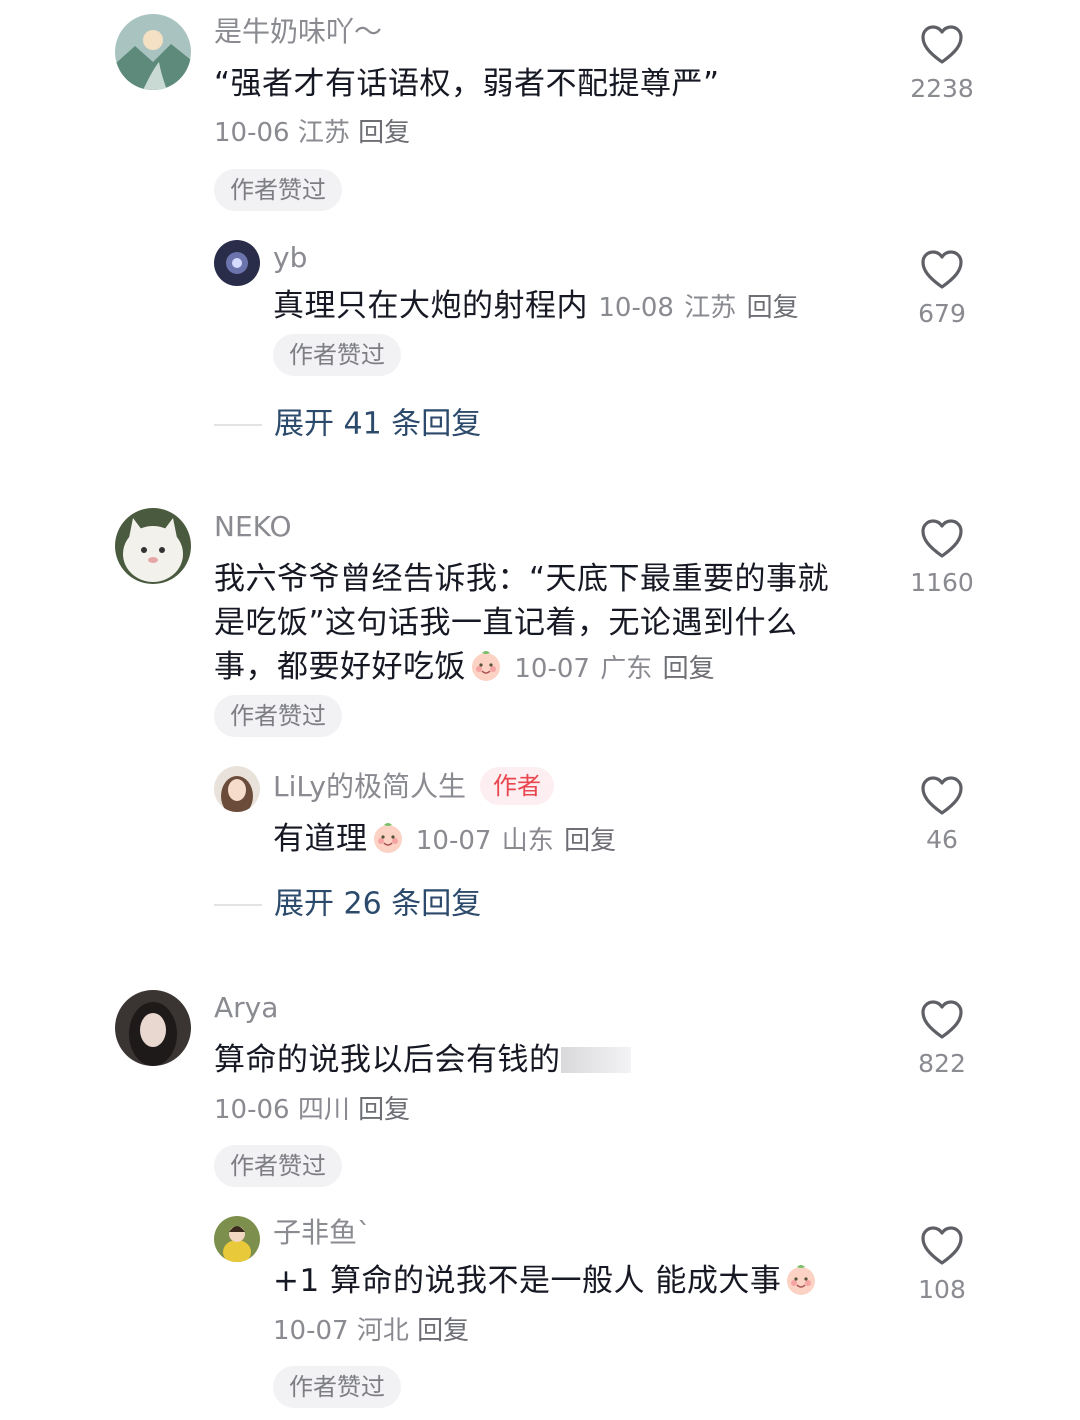 This screenshot has height=1420, width=1080. I want to click on reply-text-body: 真理只在大炮的射程内, so click(430, 306).